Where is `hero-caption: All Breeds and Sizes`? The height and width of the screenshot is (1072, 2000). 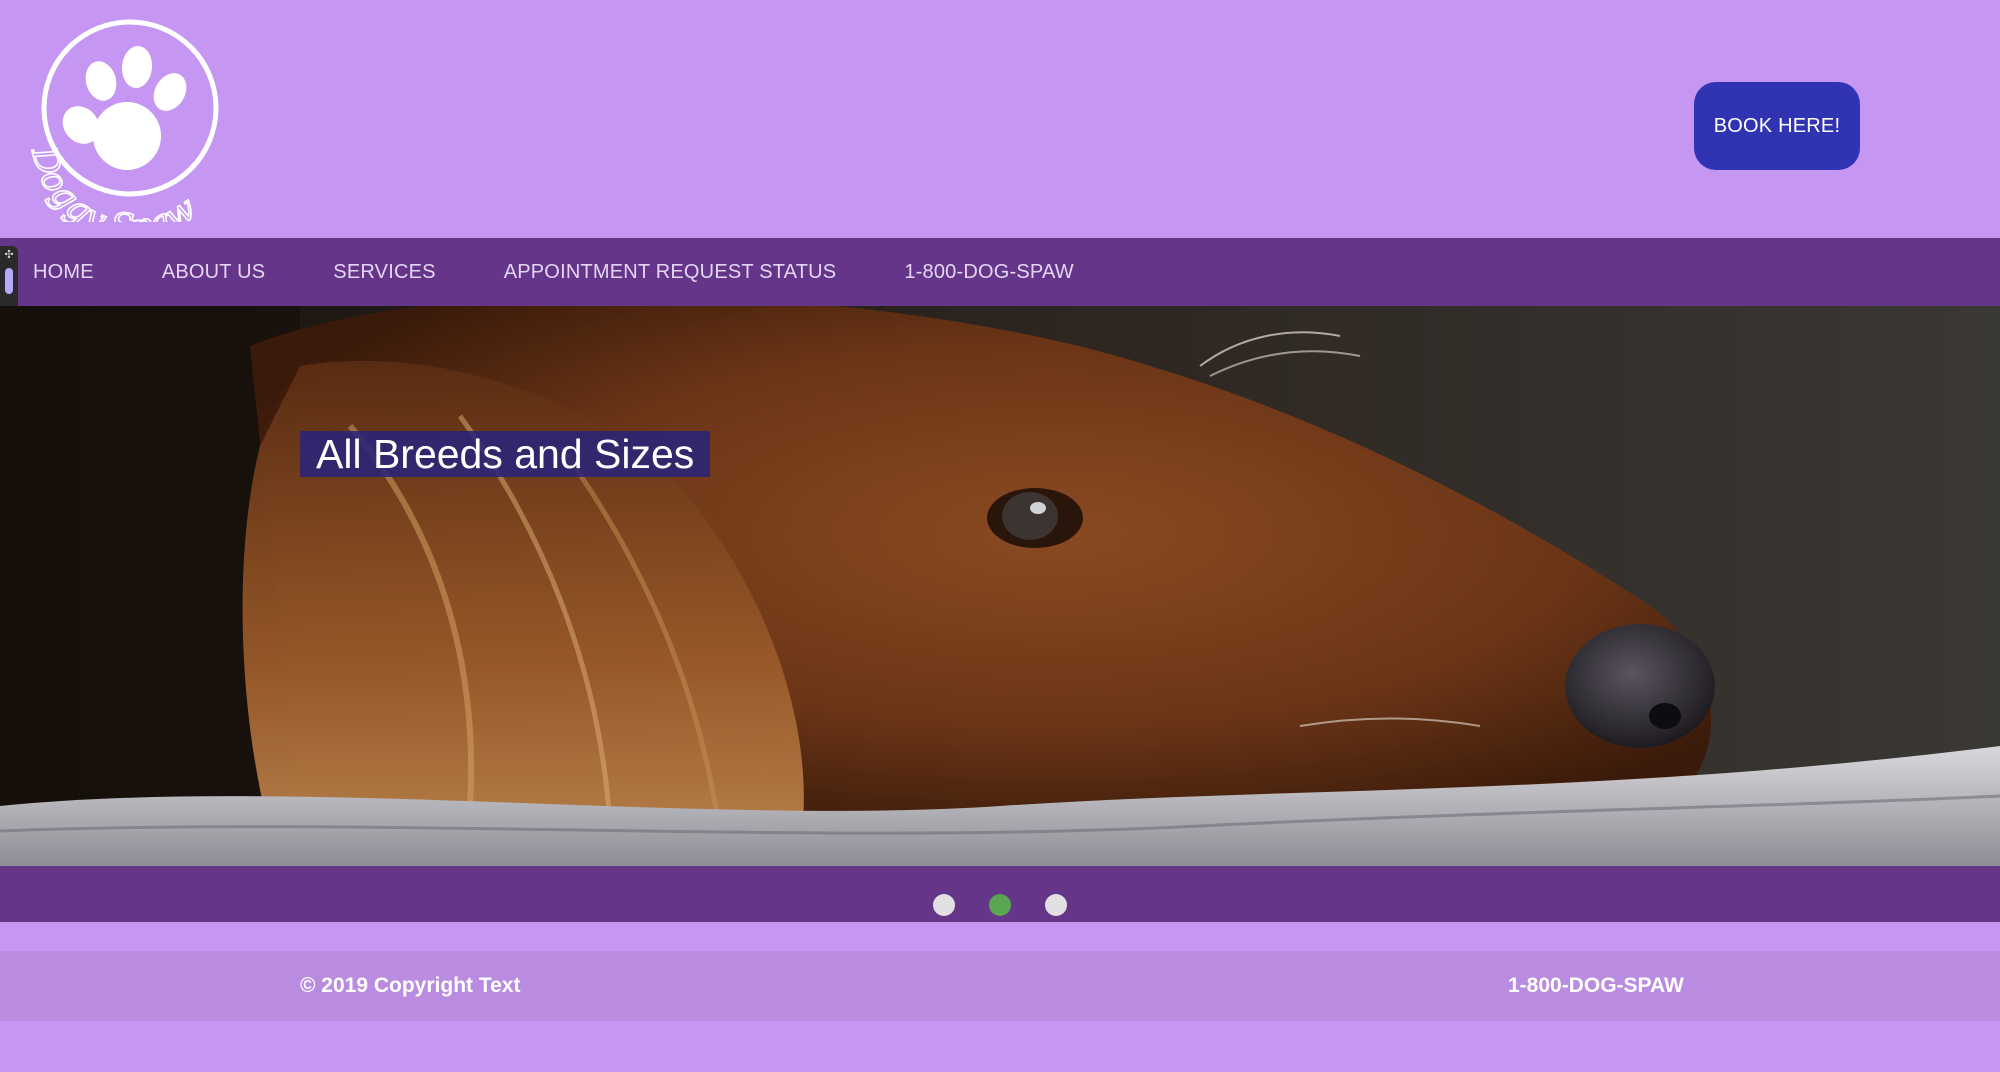
hero-caption: All Breeds and Sizes is located at coordinates (505, 454).